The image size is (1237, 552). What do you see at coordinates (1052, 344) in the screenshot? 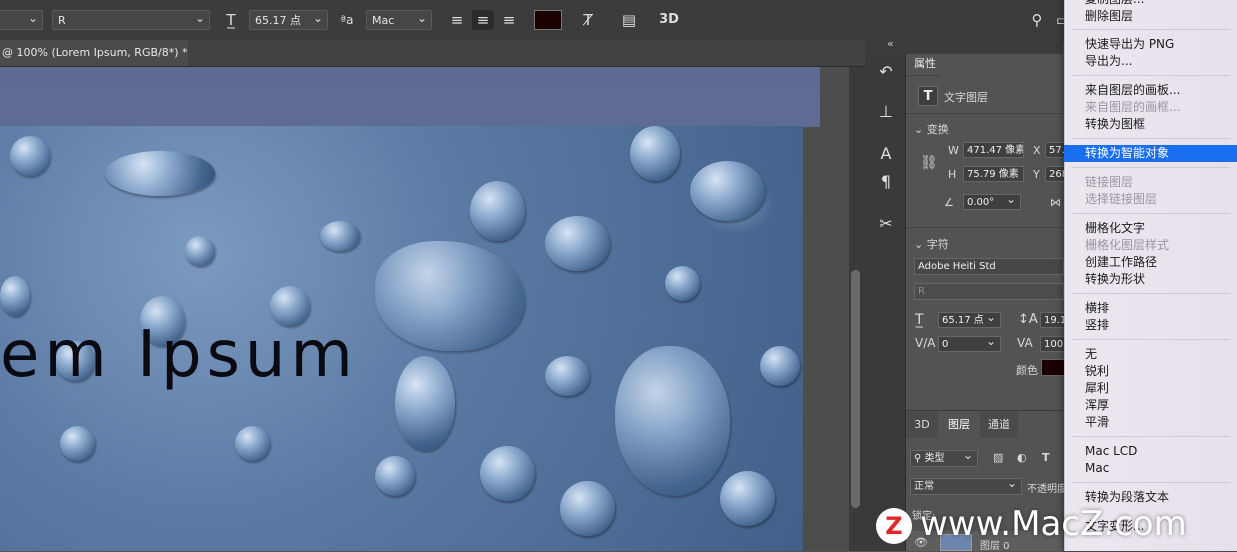
I see `tracking-field: 100` at bounding box center [1052, 344].